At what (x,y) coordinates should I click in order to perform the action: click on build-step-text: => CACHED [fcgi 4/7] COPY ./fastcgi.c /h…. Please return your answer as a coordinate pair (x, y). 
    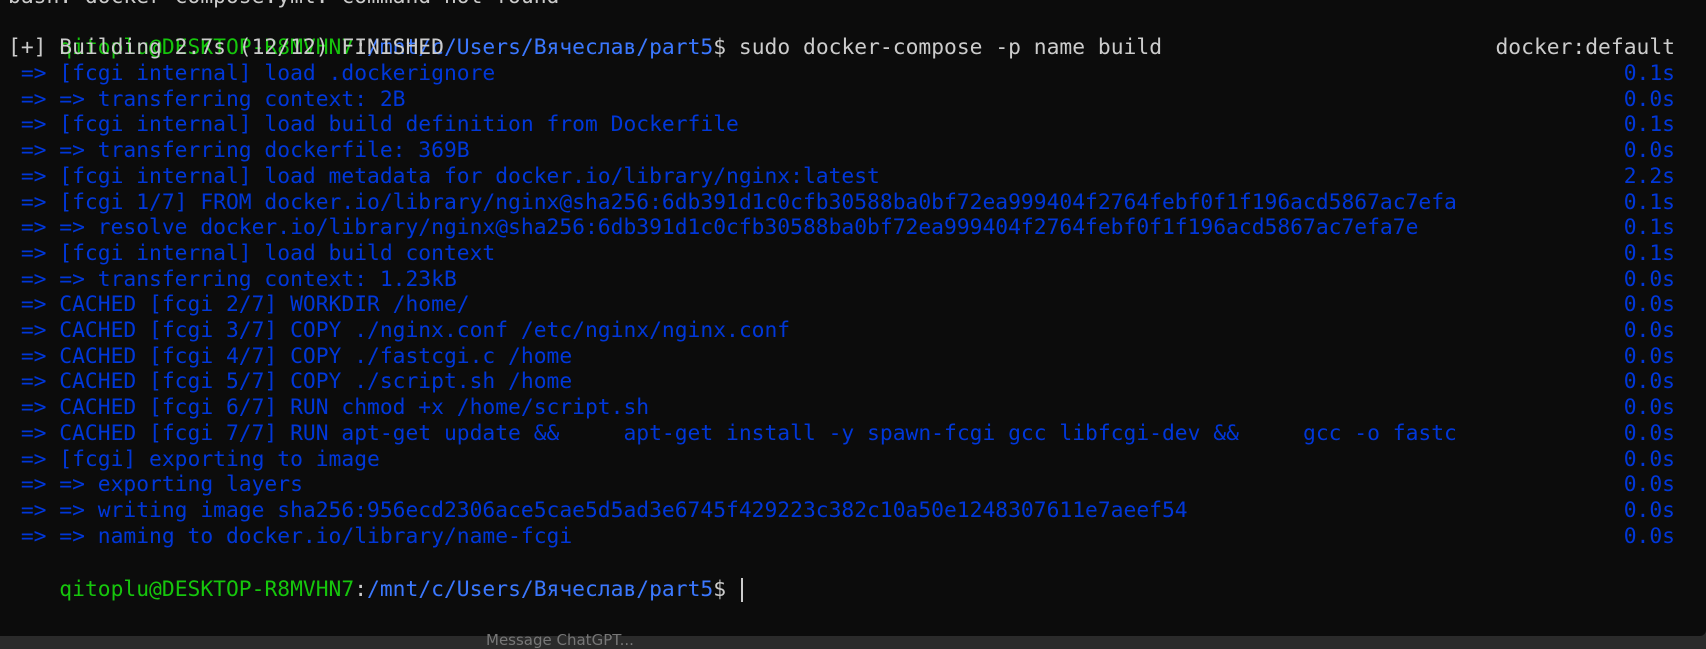
    Looking at the image, I should click on (290, 356).